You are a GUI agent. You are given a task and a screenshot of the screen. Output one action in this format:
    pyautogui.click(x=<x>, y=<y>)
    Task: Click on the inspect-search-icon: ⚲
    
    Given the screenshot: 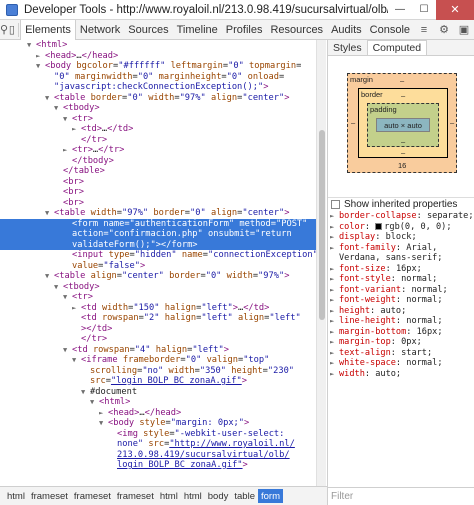 What is the action you would take?
    pyautogui.click(x=4, y=30)
    